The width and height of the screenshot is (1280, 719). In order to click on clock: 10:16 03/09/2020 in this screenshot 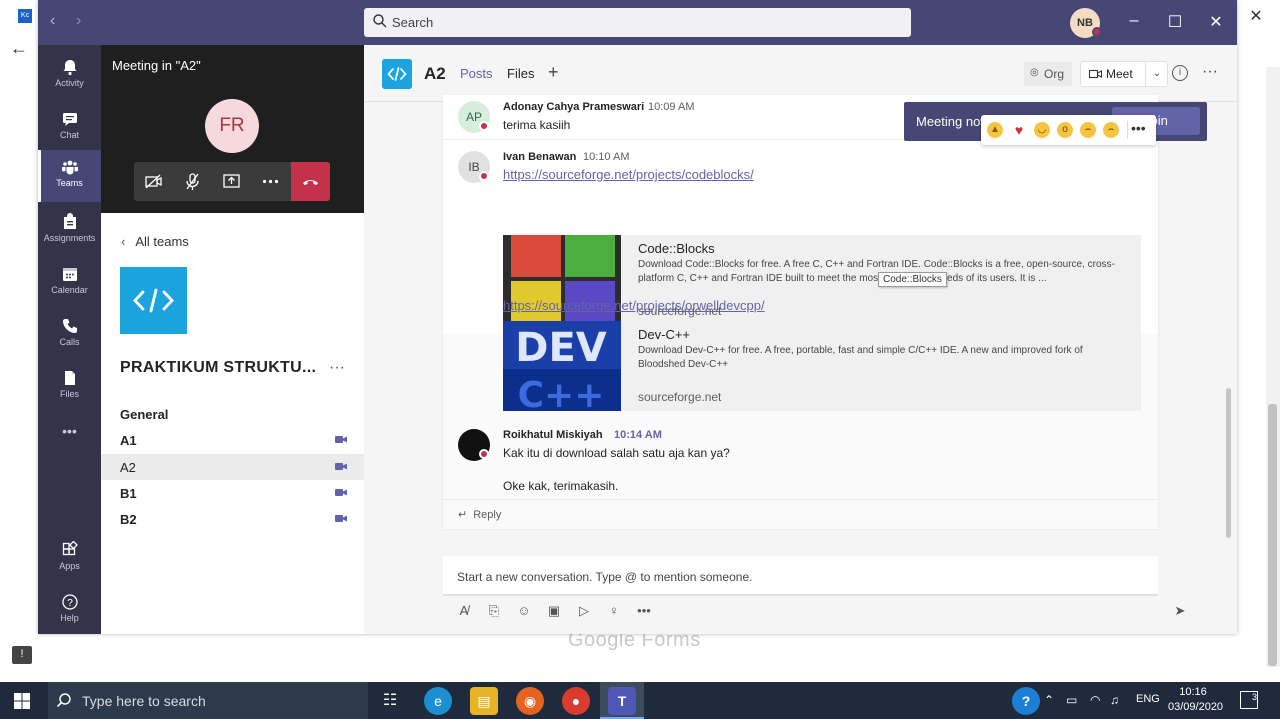, I will do `click(1196, 700)`.